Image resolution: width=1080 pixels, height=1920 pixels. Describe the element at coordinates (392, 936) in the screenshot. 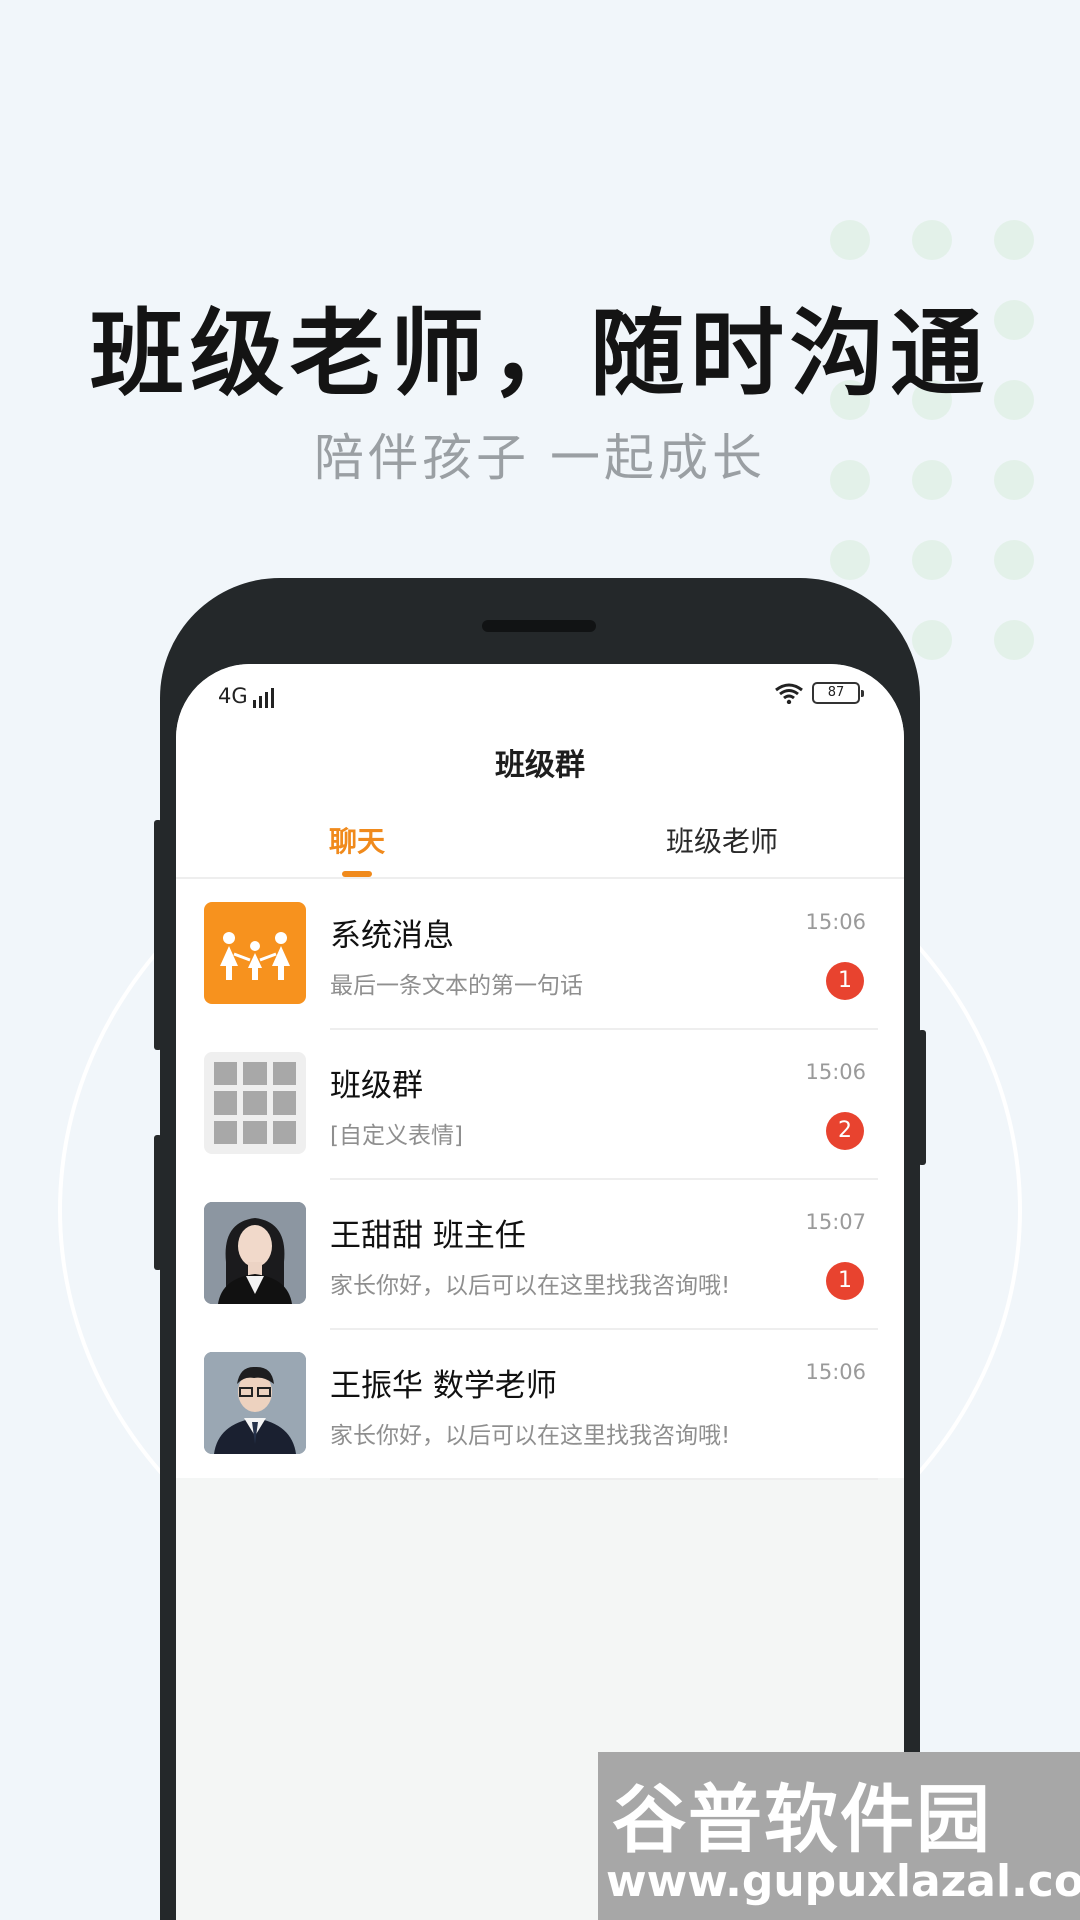

I see `chat-name: 系统消息` at that location.